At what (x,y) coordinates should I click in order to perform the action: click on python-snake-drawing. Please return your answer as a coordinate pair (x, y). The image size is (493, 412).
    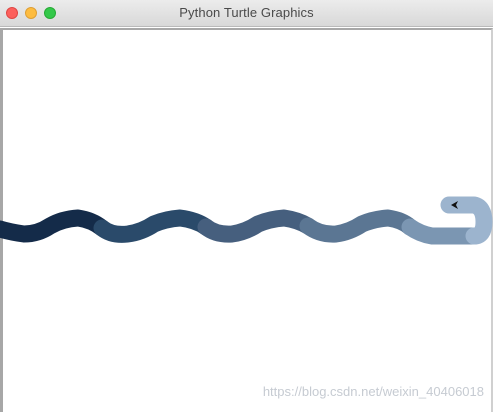
    Looking at the image, I should click on (246, 220).